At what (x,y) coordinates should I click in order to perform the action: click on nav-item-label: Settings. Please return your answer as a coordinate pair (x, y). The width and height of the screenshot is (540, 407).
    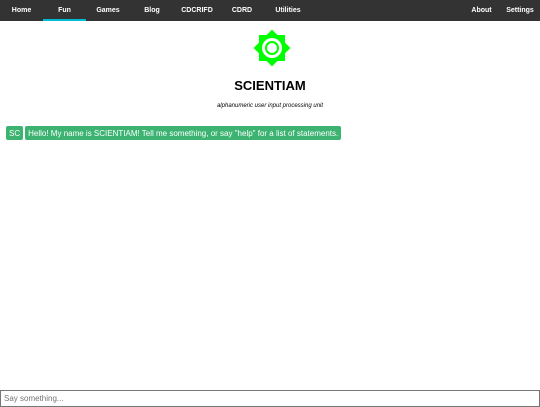
    Looking at the image, I should click on (520, 10).